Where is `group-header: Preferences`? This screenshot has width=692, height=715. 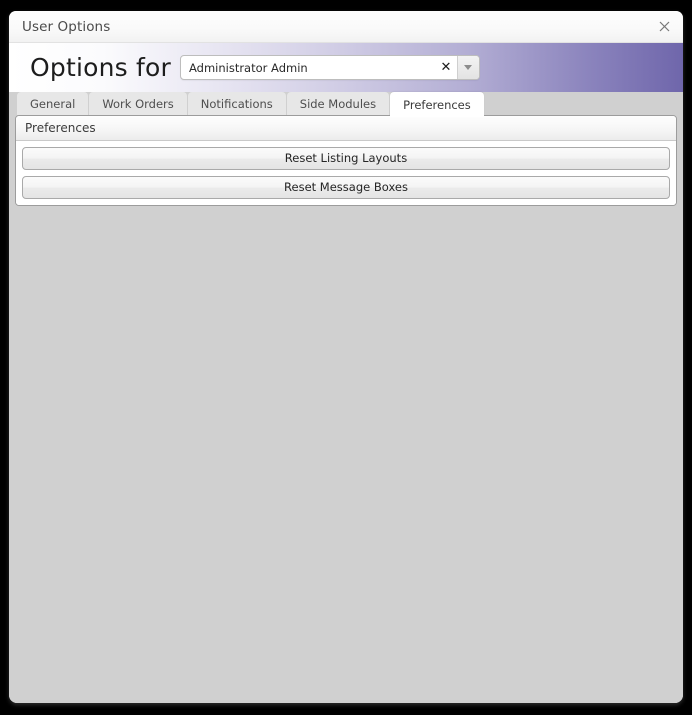
group-header: Preferences is located at coordinates (346, 128).